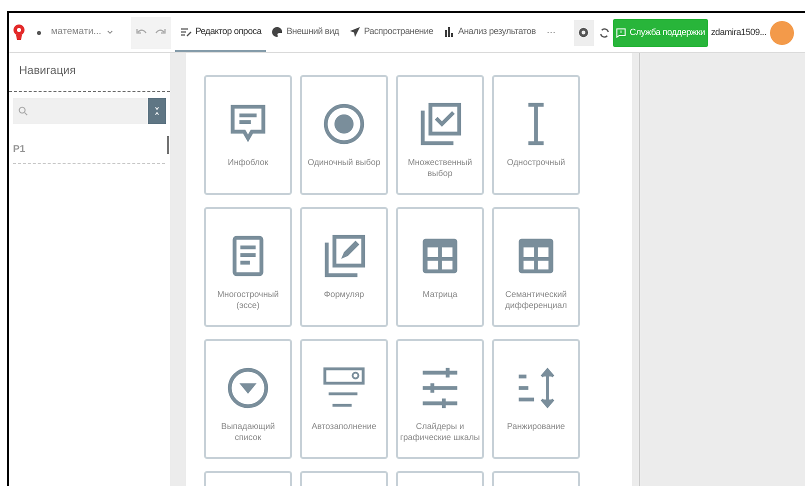 The image size is (805, 486). I want to click on question-type-tile: Однострочный, so click(536, 135).